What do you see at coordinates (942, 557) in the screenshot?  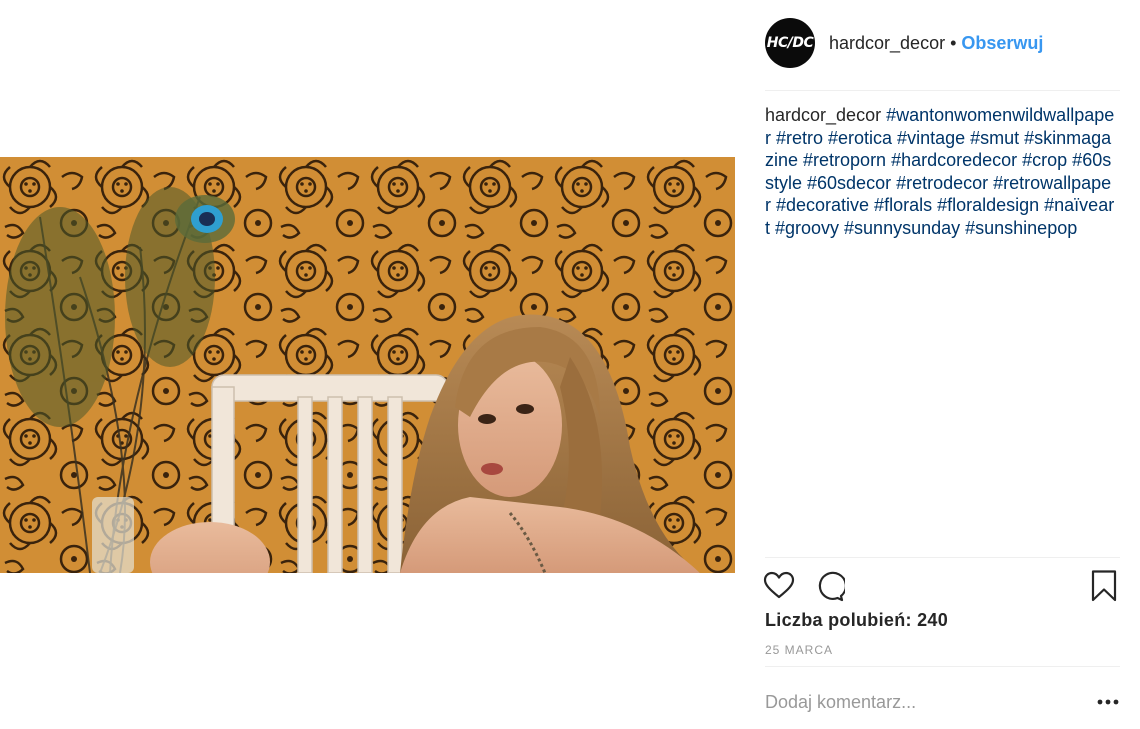 I see `actions-divider` at bounding box center [942, 557].